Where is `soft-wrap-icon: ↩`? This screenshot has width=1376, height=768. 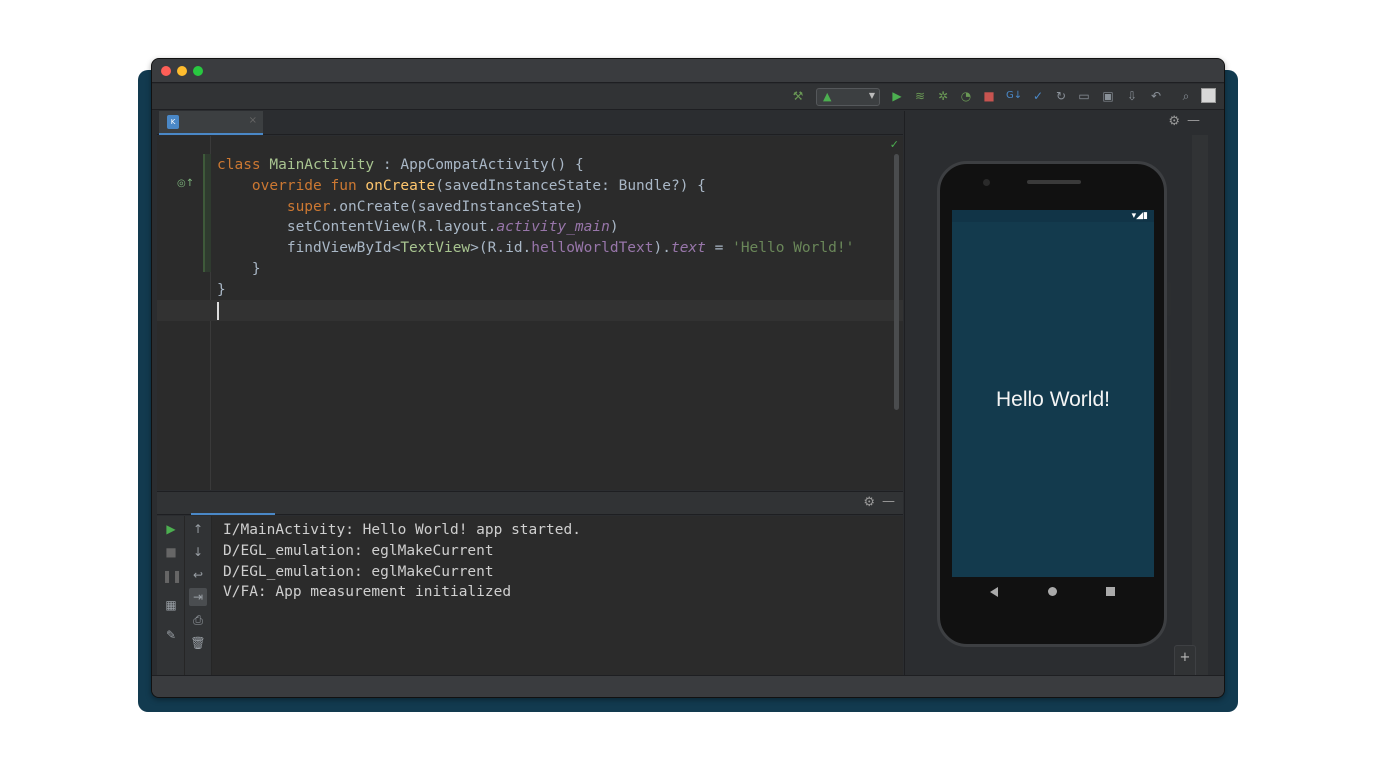 soft-wrap-icon: ↩ is located at coordinates (198, 575).